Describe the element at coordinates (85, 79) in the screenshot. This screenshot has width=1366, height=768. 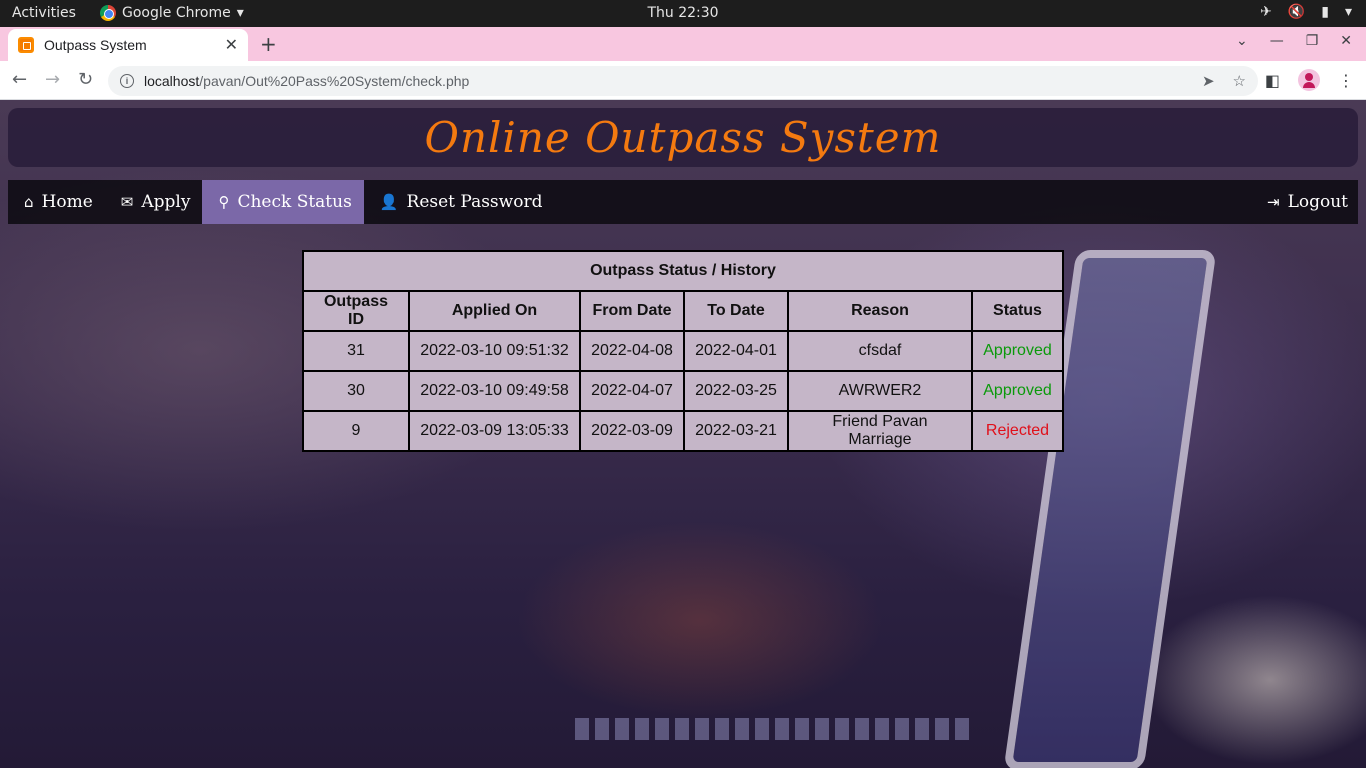
I see `reload-icon: ↻` at that location.